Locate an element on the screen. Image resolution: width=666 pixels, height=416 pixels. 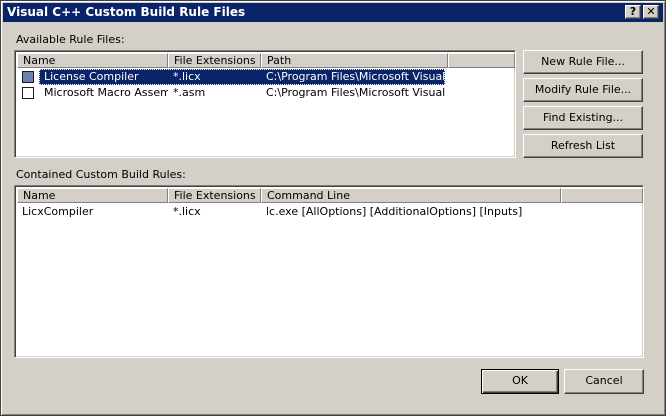
contained-list-header: Name File Extensions Command Line is located at coordinates (330, 195).